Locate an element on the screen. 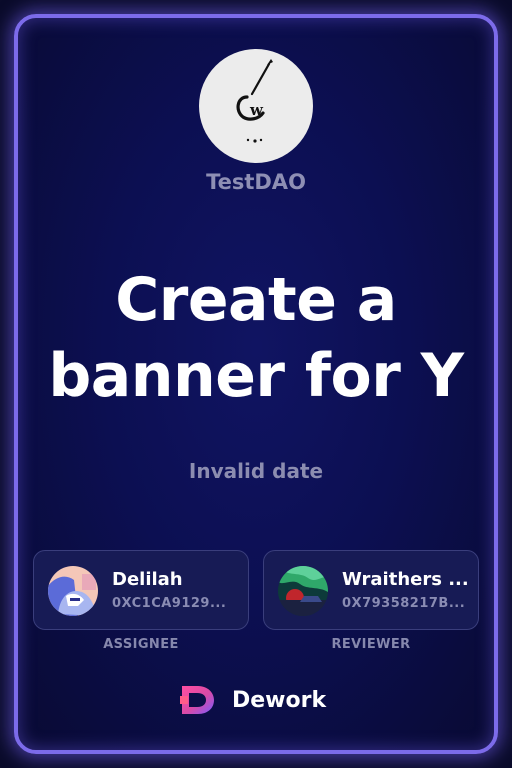 Image resolution: width=512 pixels, height=768 pixels. assignee-avatar is located at coordinates (73, 591).